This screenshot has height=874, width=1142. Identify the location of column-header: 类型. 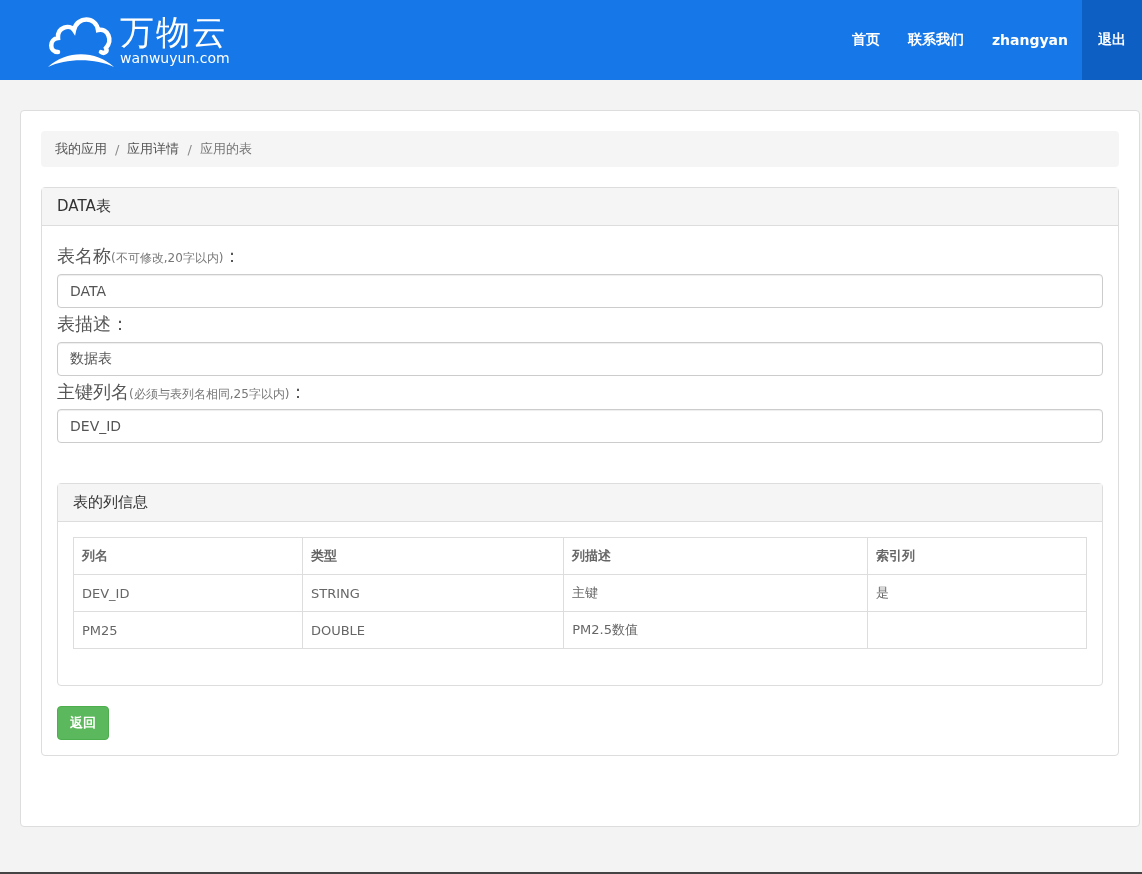
(433, 556).